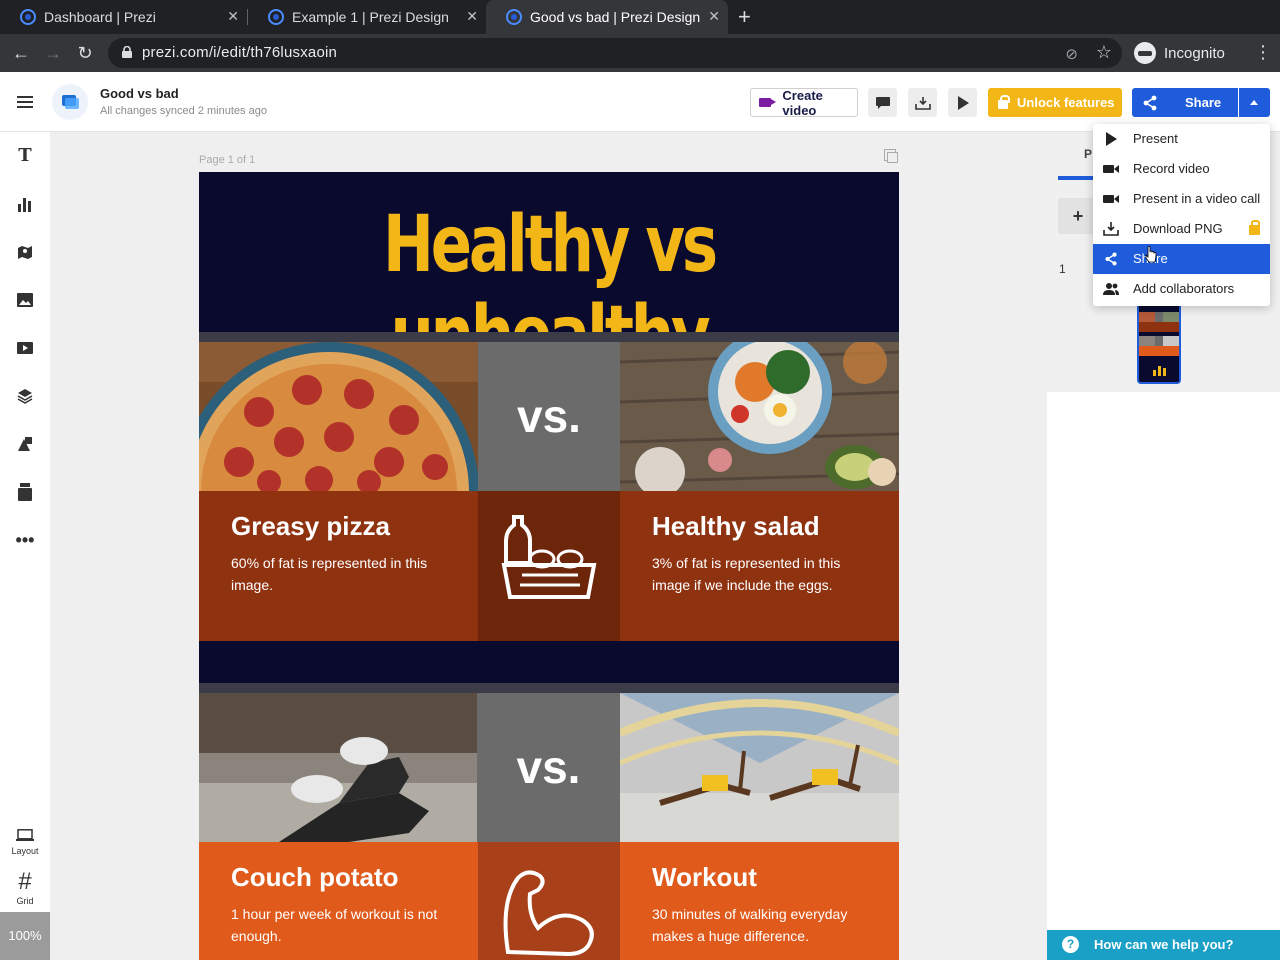 The width and height of the screenshot is (1280, 960). What do you see at coordinates (1194, 53) in the screenshot?
I see `incognito-label: Incognito` at bounding box center [1194, 53].